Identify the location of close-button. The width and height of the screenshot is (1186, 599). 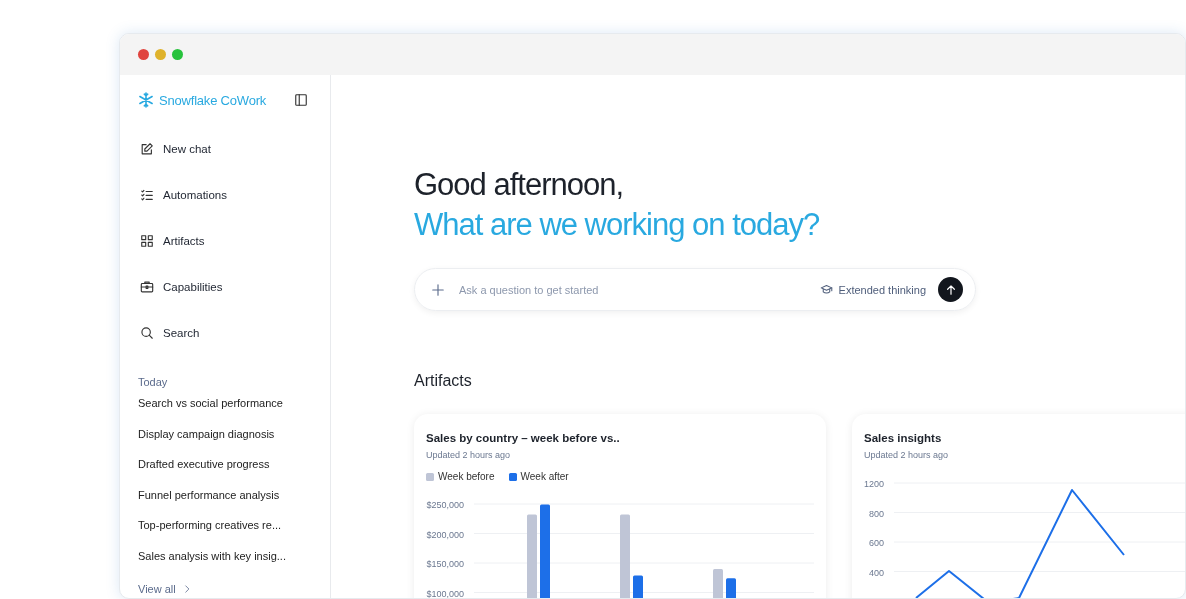
(143, 54).